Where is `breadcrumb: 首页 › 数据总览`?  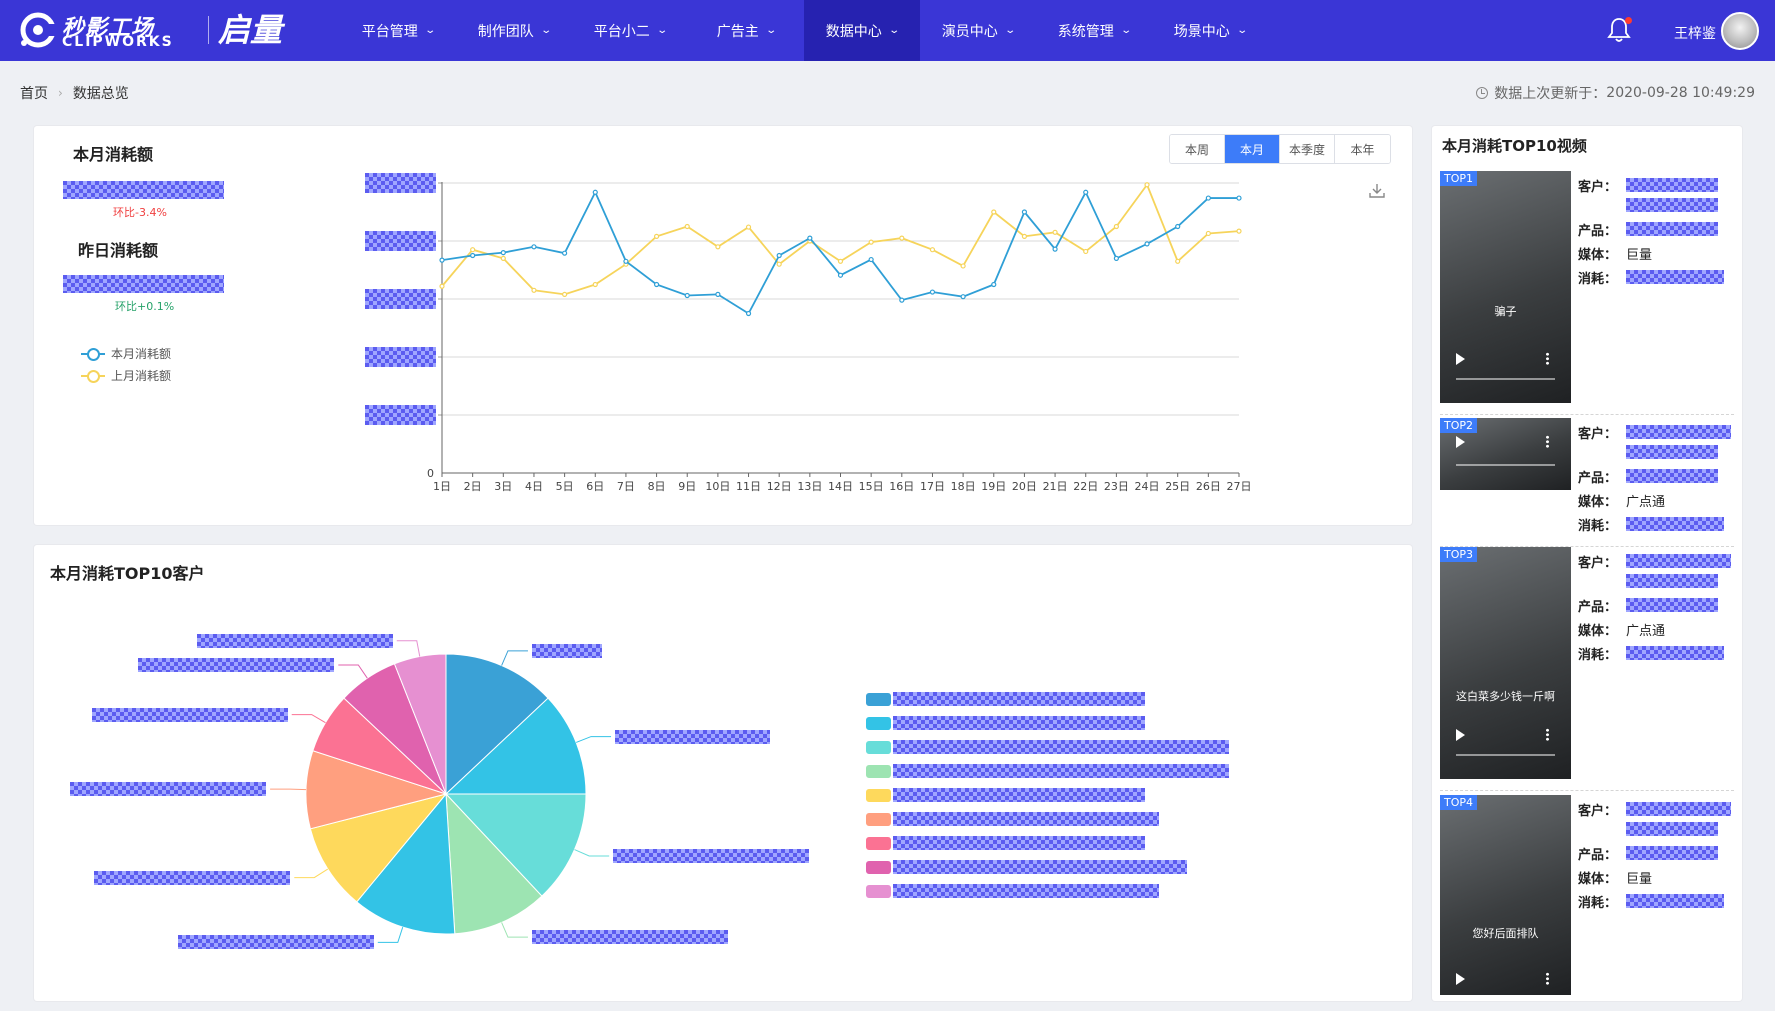 breadcrumb: 首页 › 数据总览 is located at coordinates (74, 93).